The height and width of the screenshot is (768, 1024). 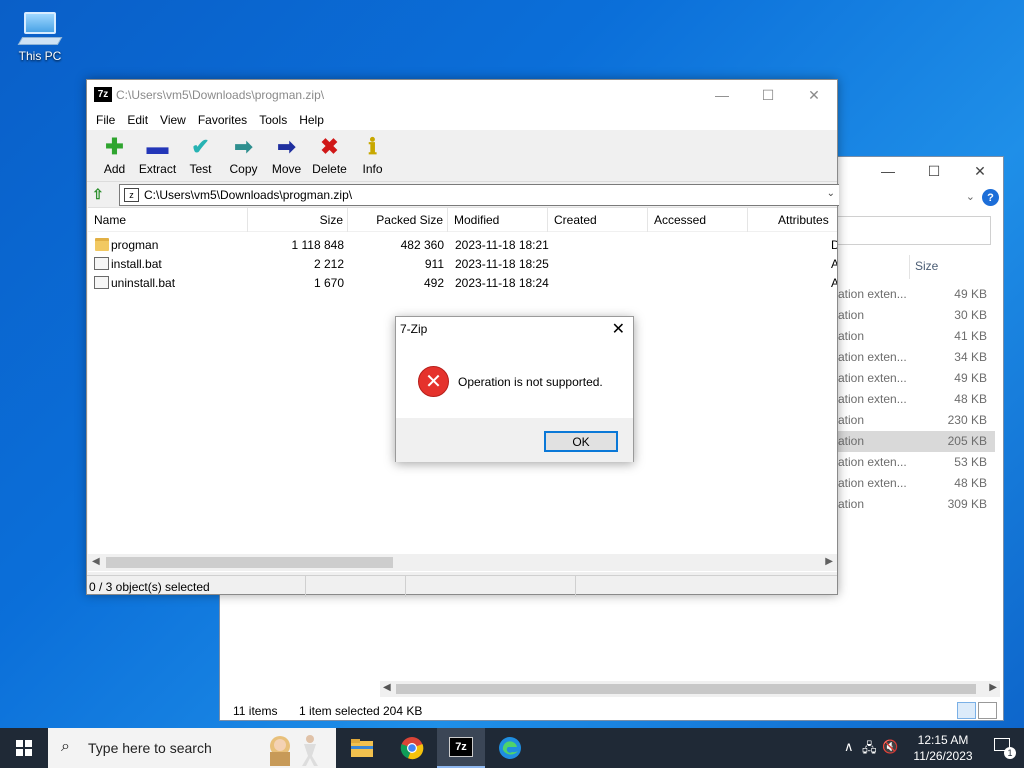 What do you see at coordinates (462, 245) in the screenshot?
I see `table-row: progman 1 118 848 482 360 2023-11-18 18:21 D` at bounding box center [462, 245].